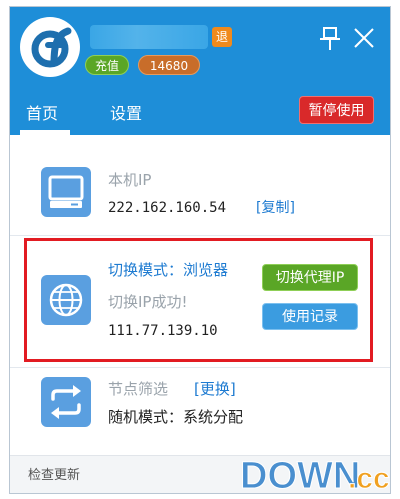 Image resolution: width=400 pixels, height=499 pixels. I want to click on globe-icon, so click(66, 300).